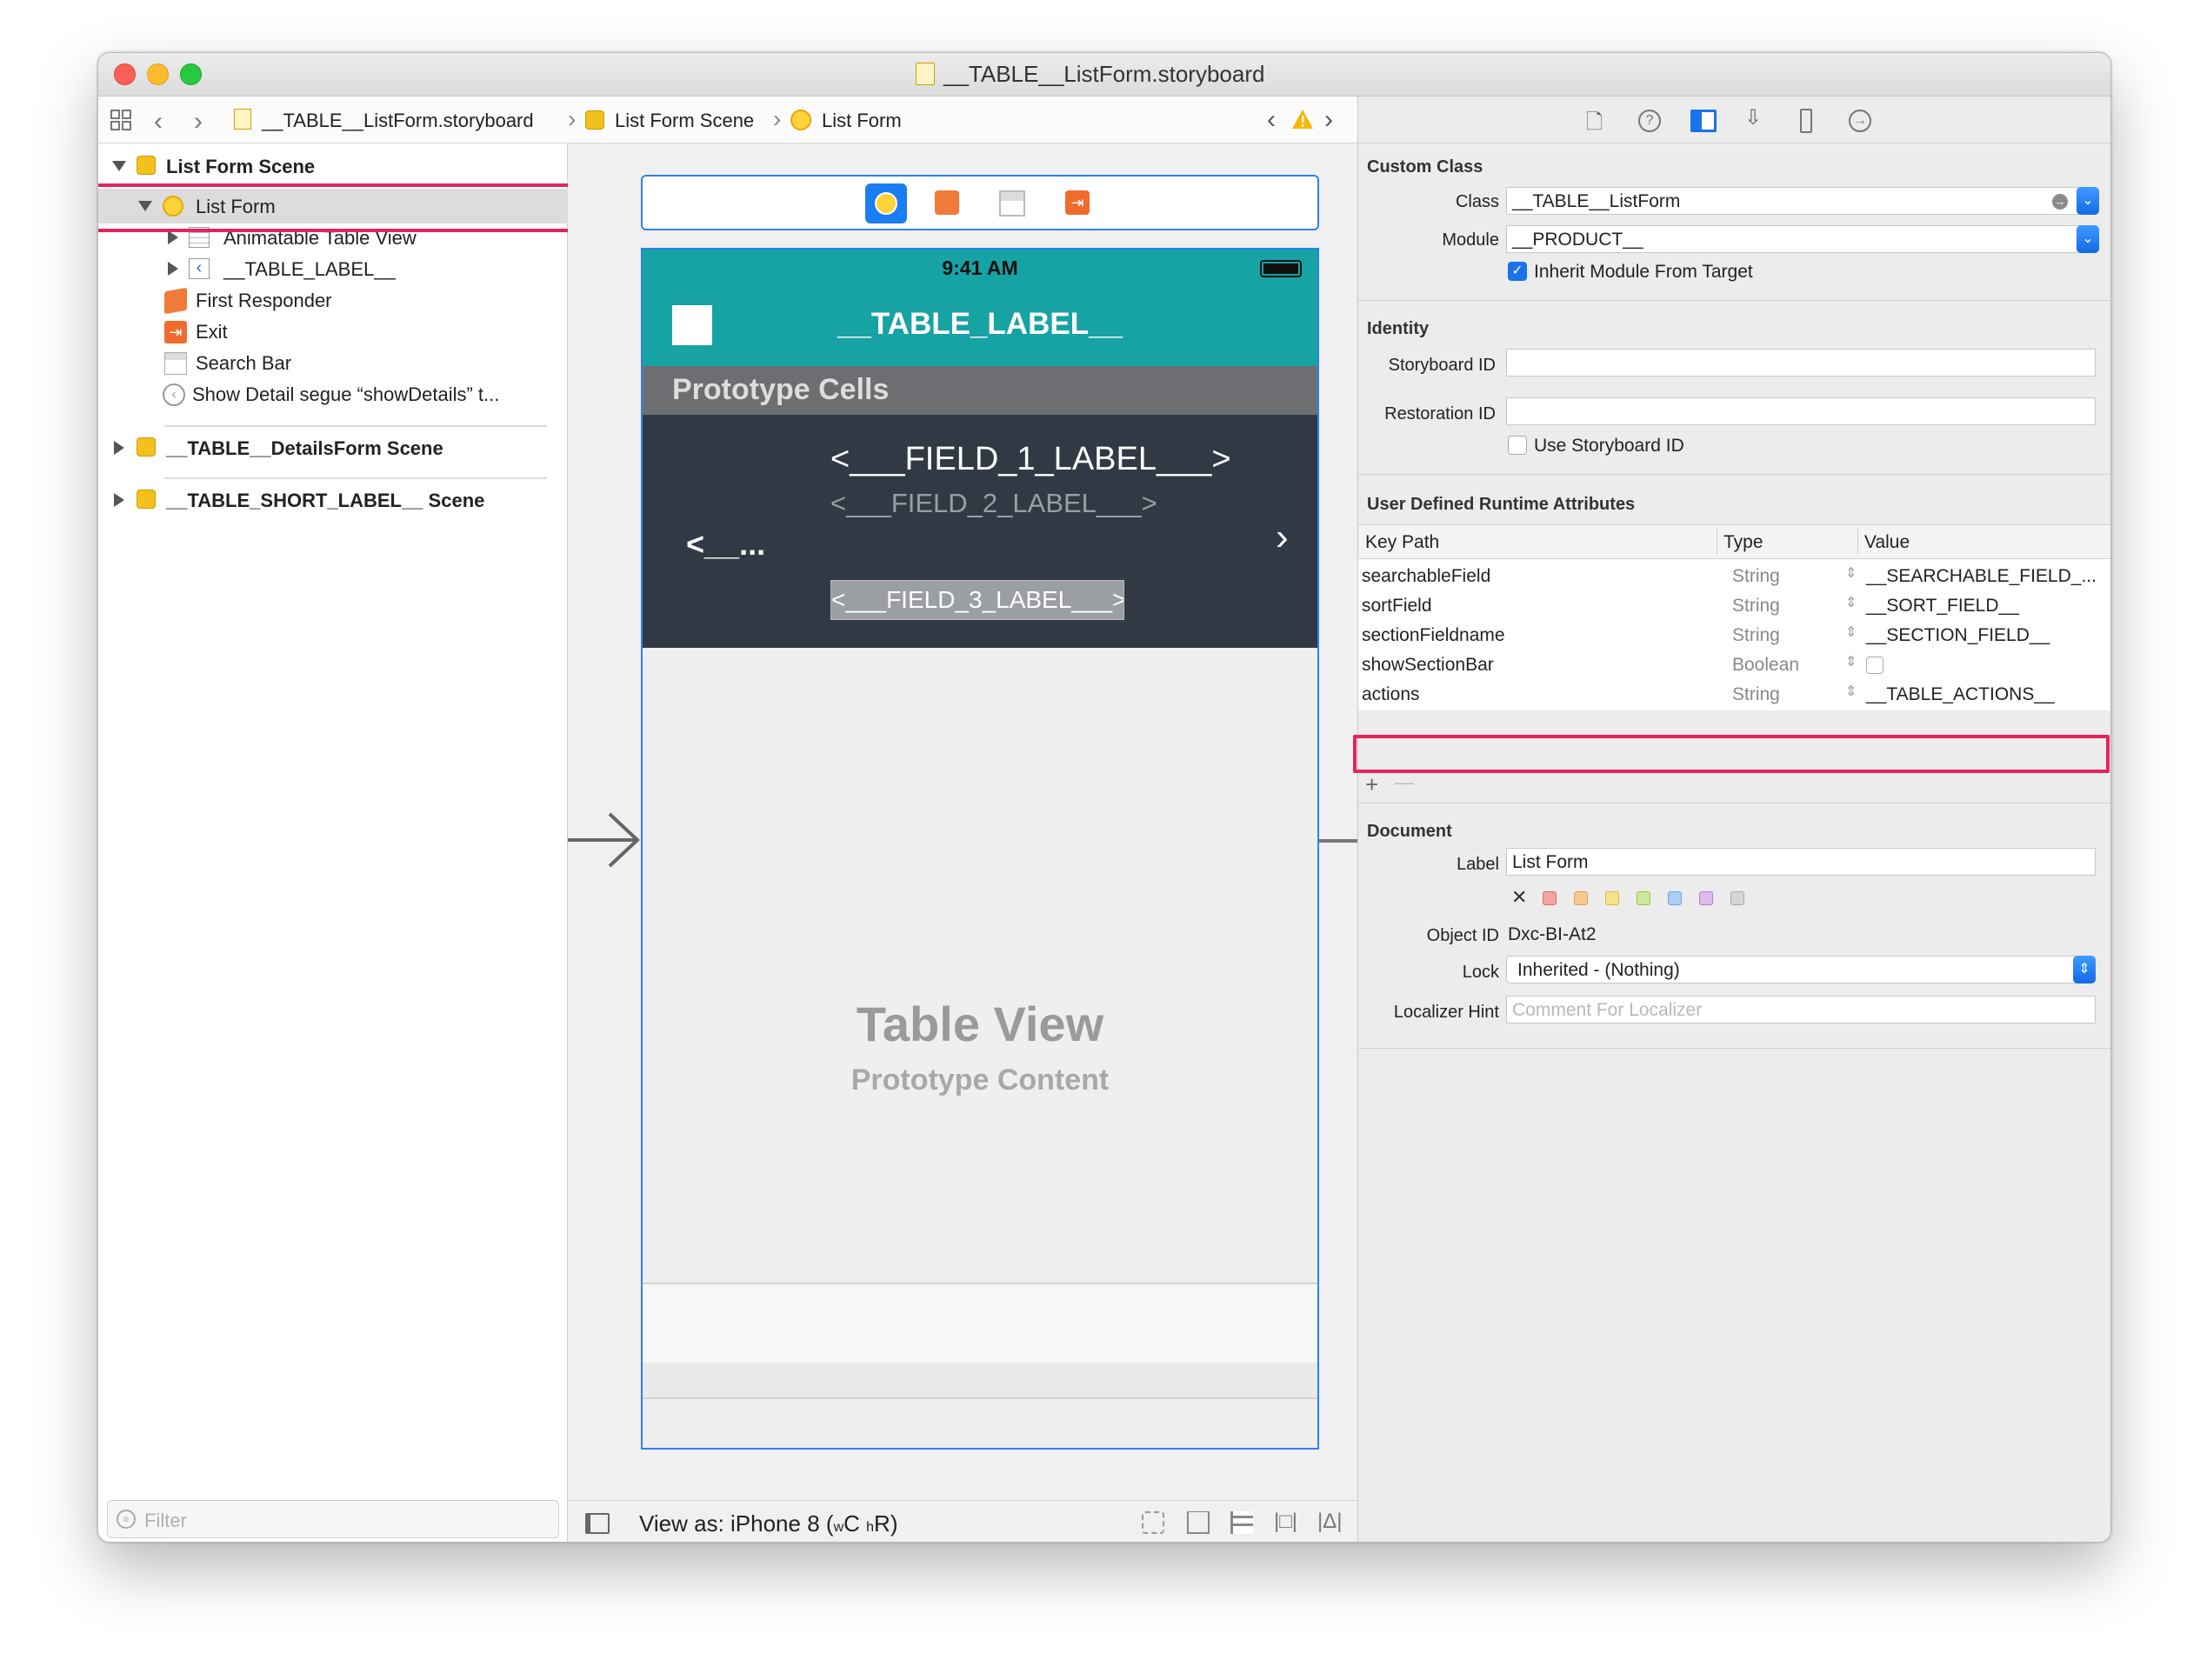  Describe the element at coordinates (1643, 898) in the screenshot. I see `swatch-green` at that location.